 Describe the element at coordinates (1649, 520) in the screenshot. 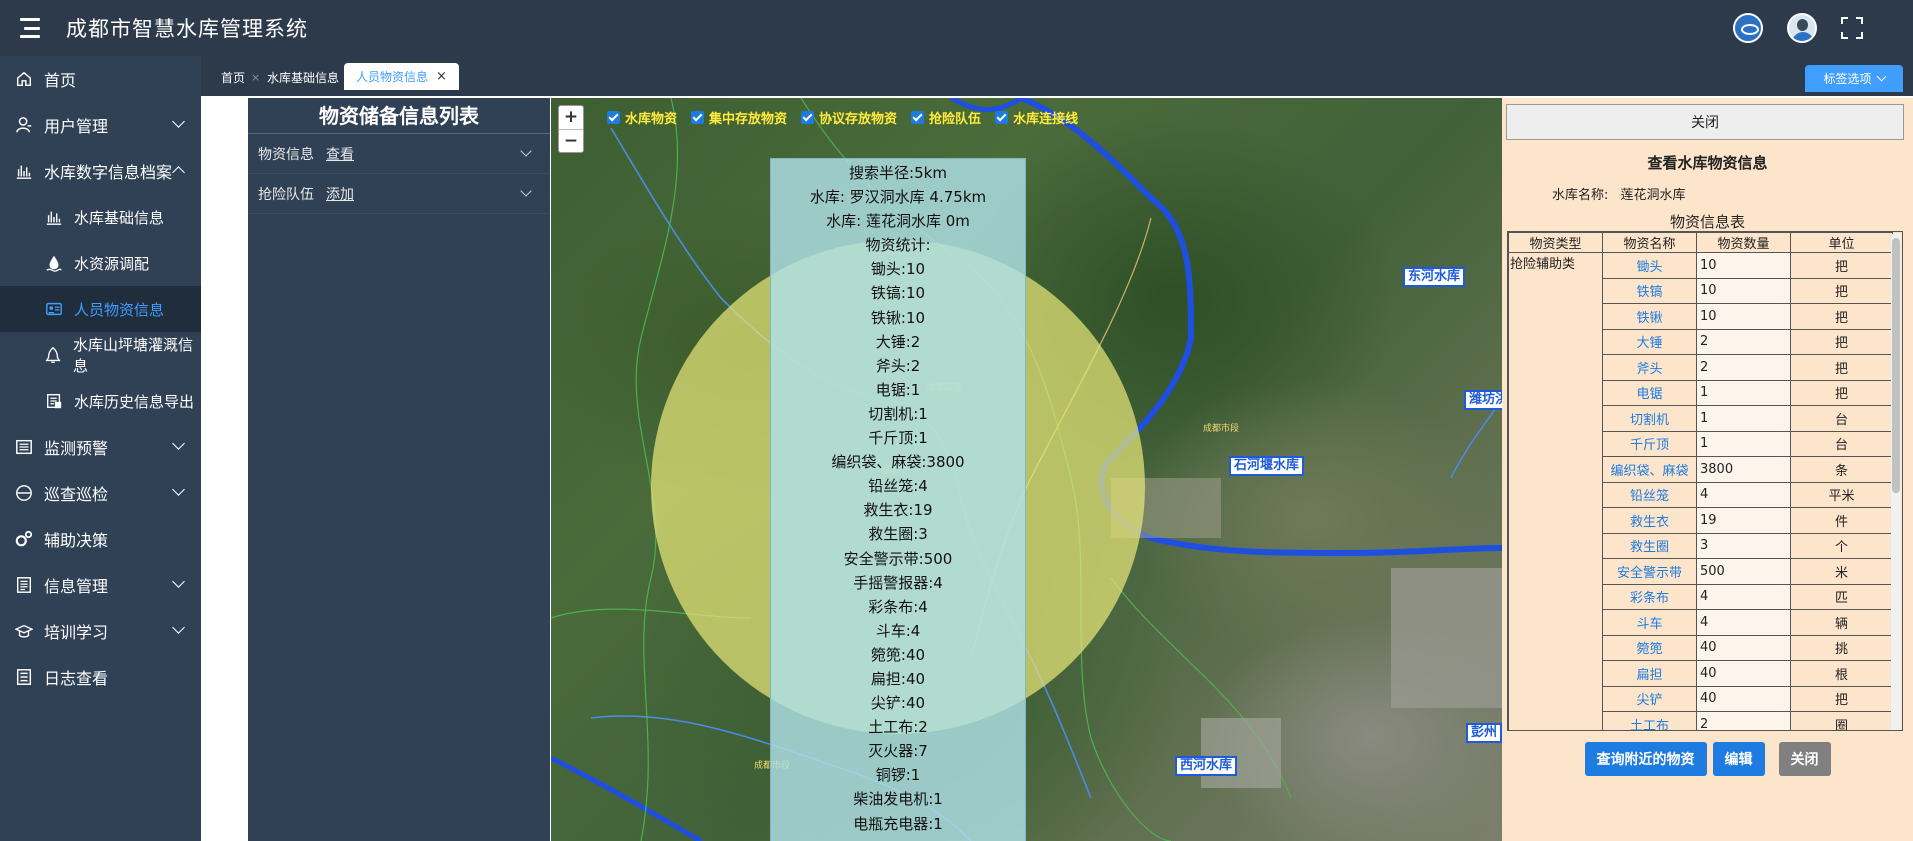

I see `material-name-cell: 救生衣` at that location.